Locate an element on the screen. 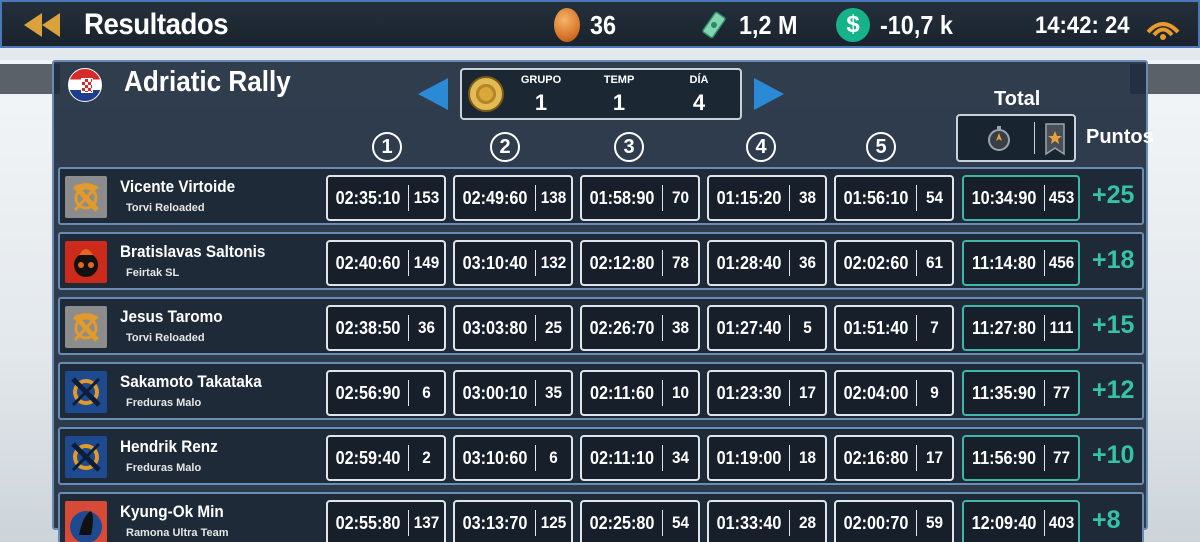  stage-time: 02:02:60 is located at coordinates (876, 262).